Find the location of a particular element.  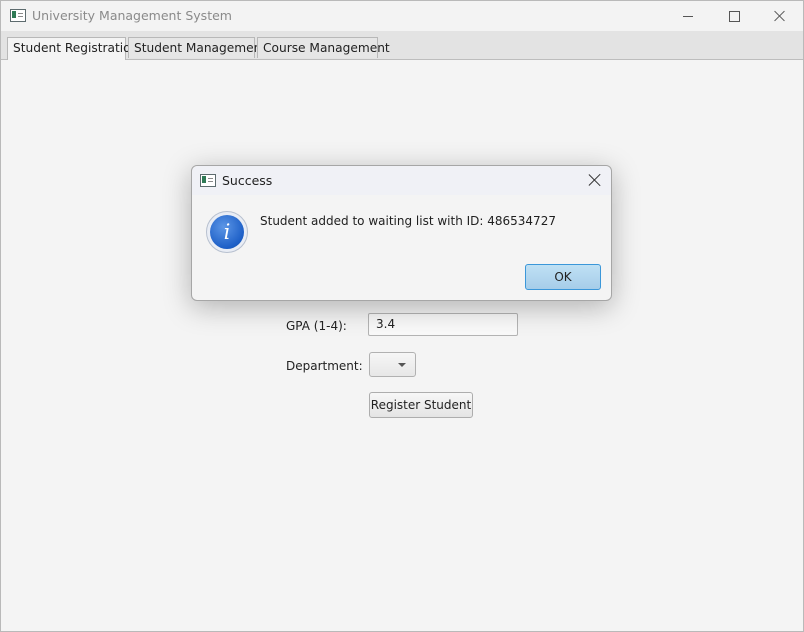

tab-student-management: Student Management is located at coordinates (197, 47).